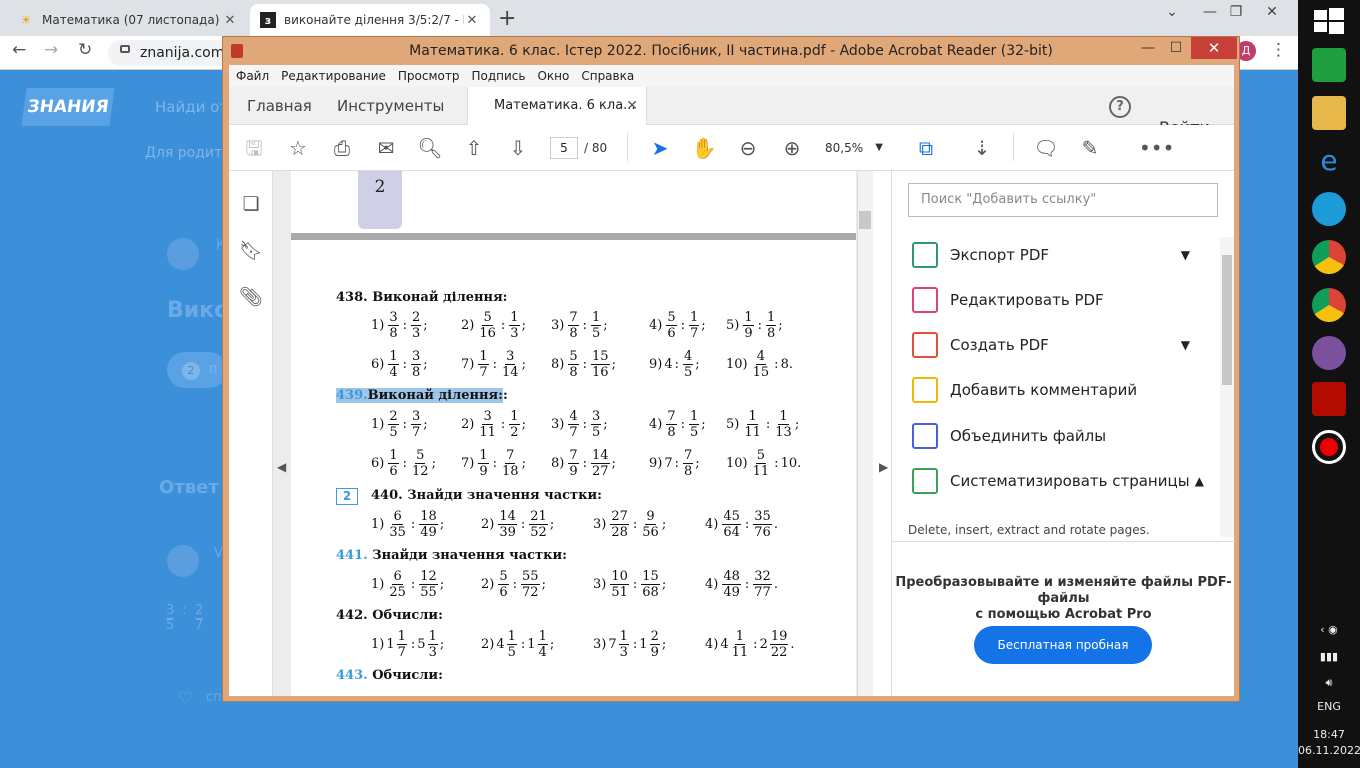 The width and height of the screenshot is (1360, 768). Describe the element at coordinates (557, 106) in the screenshot. I see `tab-document: Математика. 6 кла... ✕` at that location.